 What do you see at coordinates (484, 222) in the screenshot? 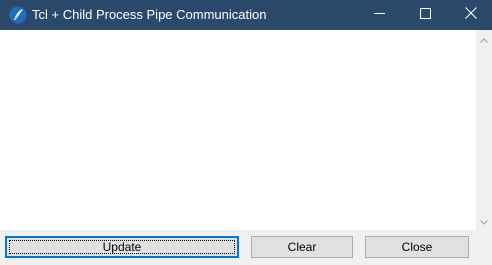
I see `scroll-down-icon` at bounding box center [484, 222].